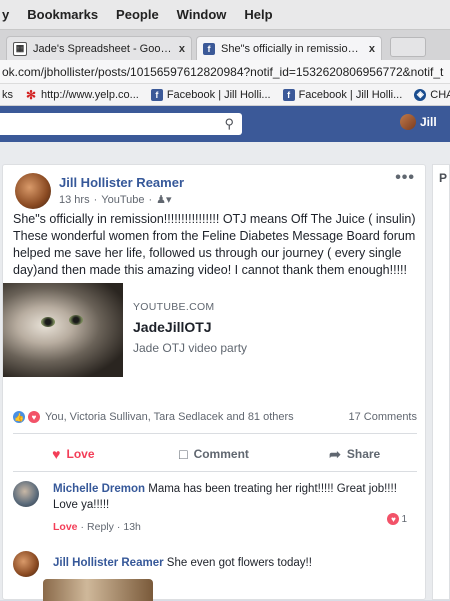 Image resolution: width=450 pixels, height=601 pixels. I want to click on commenter-name: Jill Hollister Reamer, so click(108, 563).